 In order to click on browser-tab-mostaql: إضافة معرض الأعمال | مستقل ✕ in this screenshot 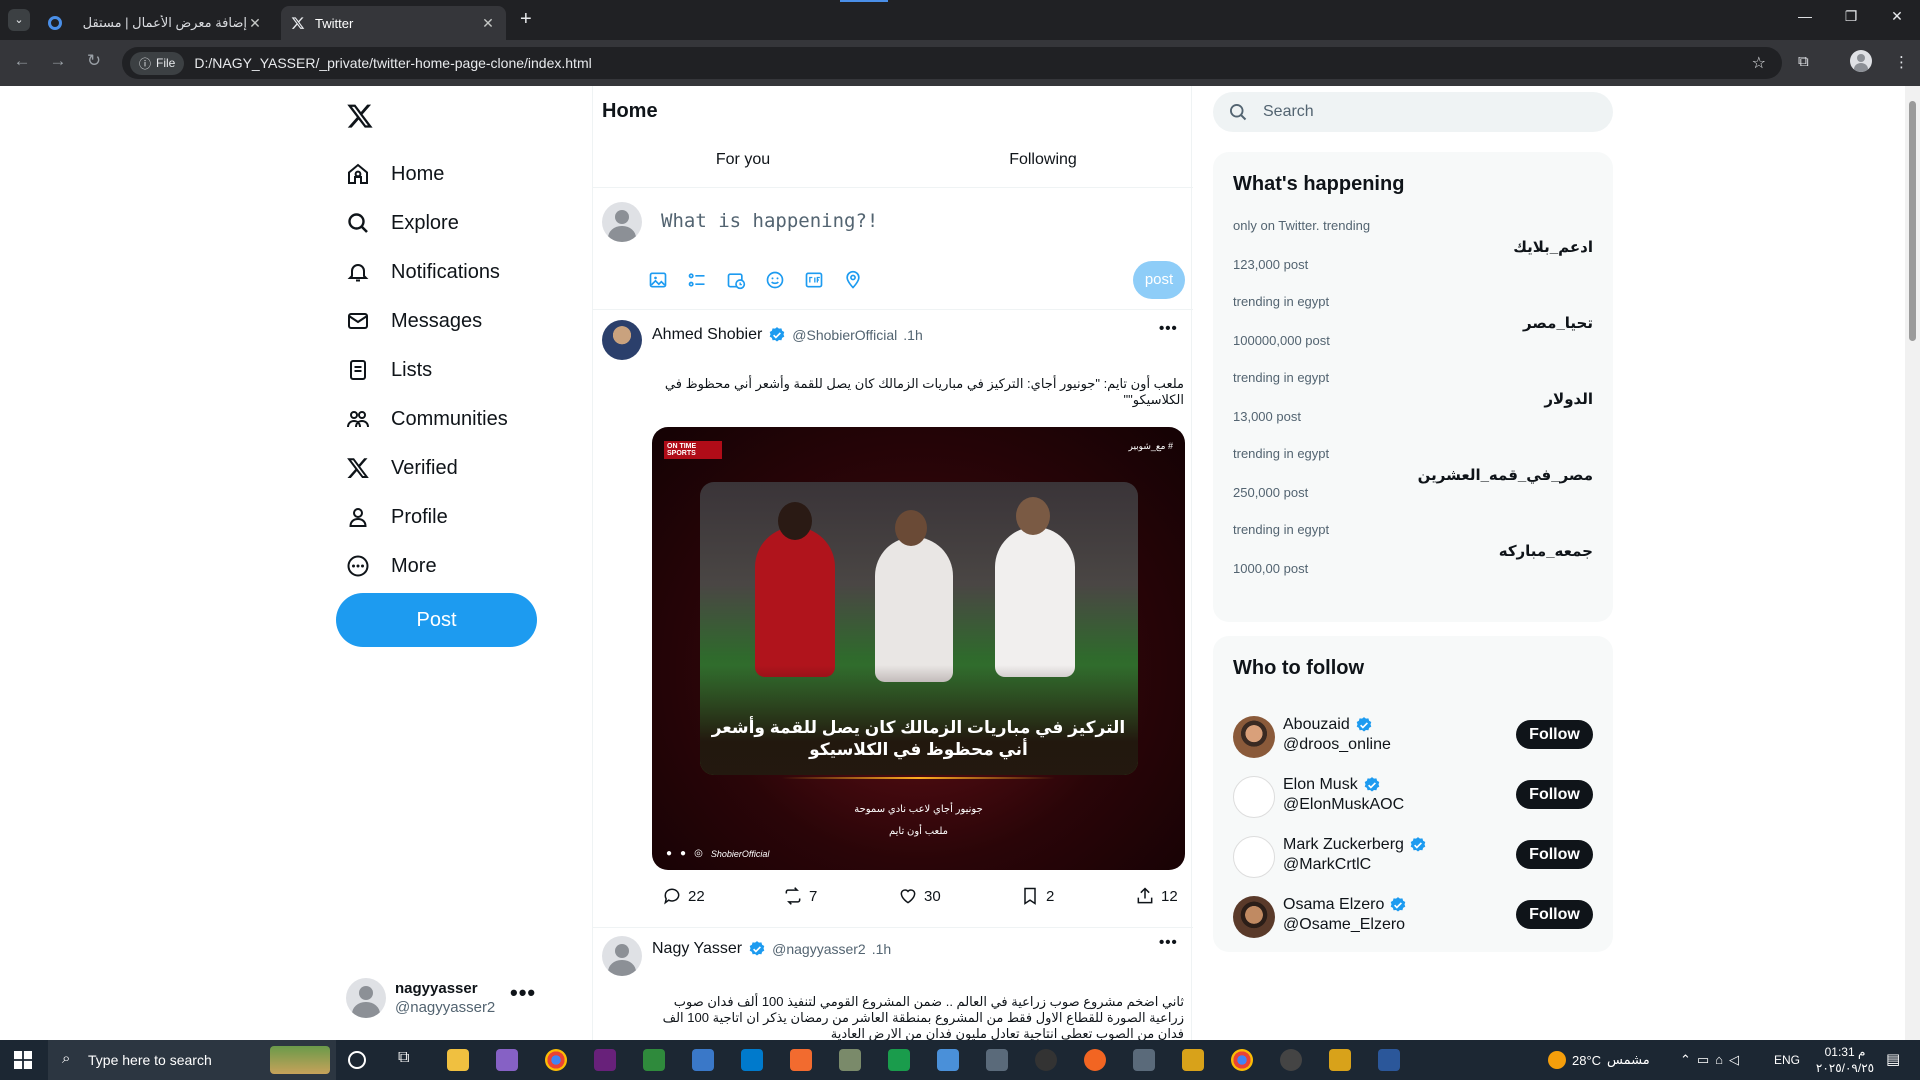, I will do `click(155, 23)`.